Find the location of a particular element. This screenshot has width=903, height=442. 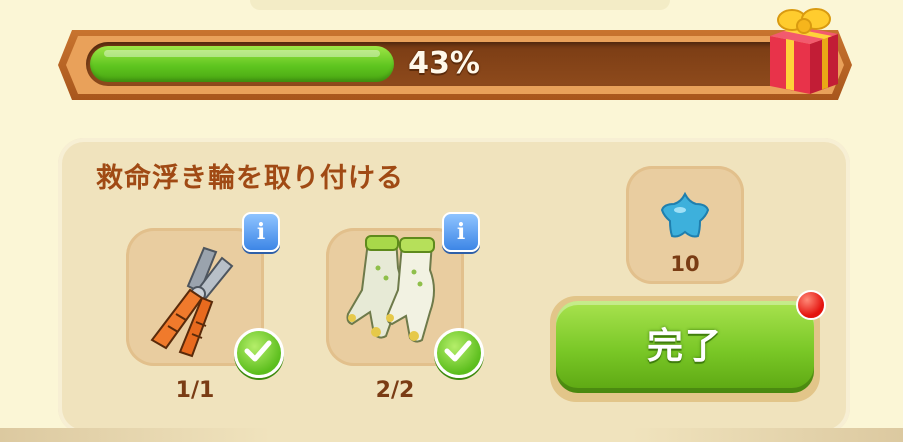

requirement-count-gloves: 2/2 is located at coordinates (395, 390).